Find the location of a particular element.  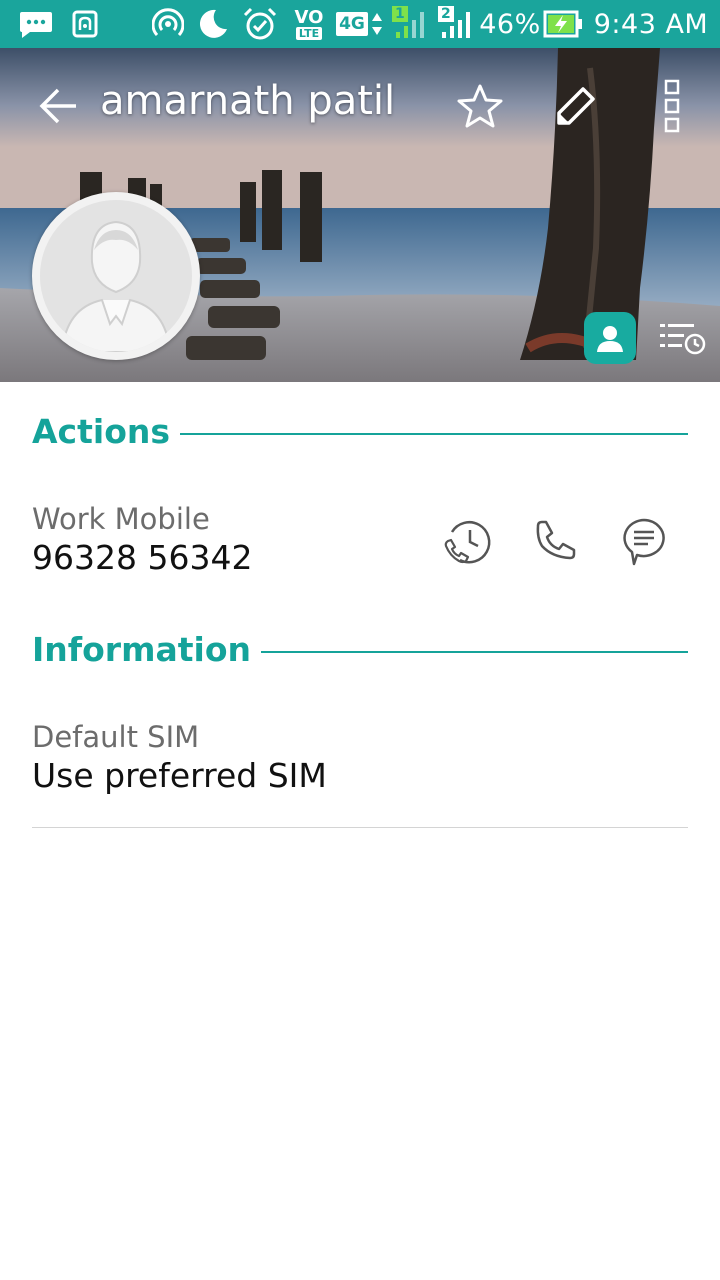

phone-icon is located at coordinates (556, 540).